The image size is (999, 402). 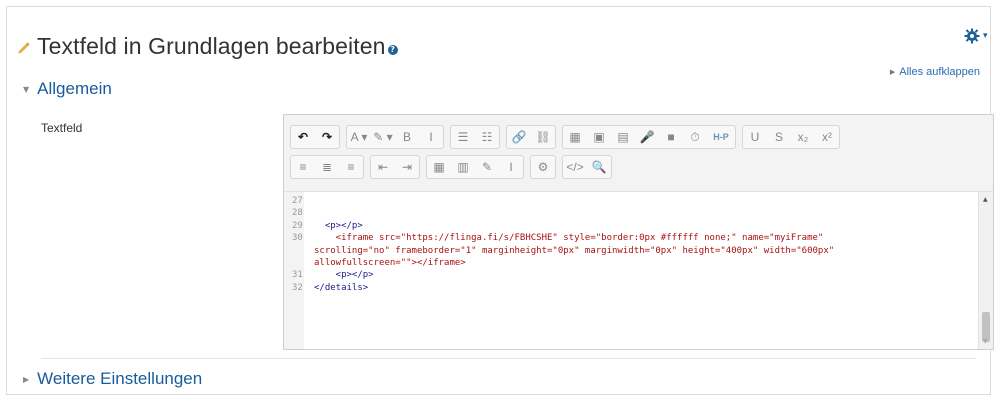 I want to click on expand-all-label: Alles aufklappen, so click(x=939, y=72).